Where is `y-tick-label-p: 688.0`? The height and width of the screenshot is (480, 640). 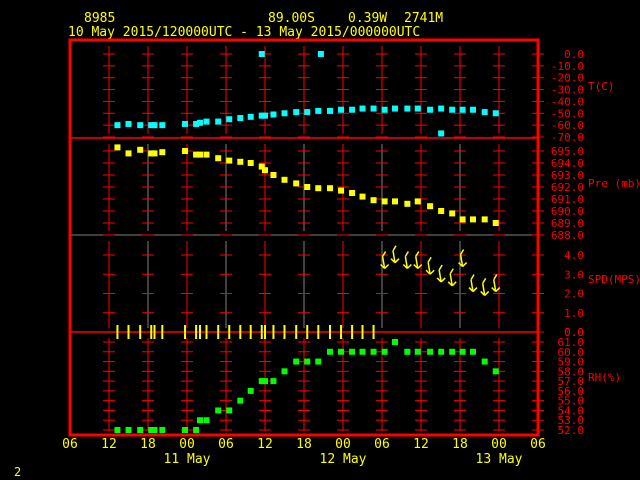 y-tick-label-p: 688.0 is located at coordinates (567, 235).